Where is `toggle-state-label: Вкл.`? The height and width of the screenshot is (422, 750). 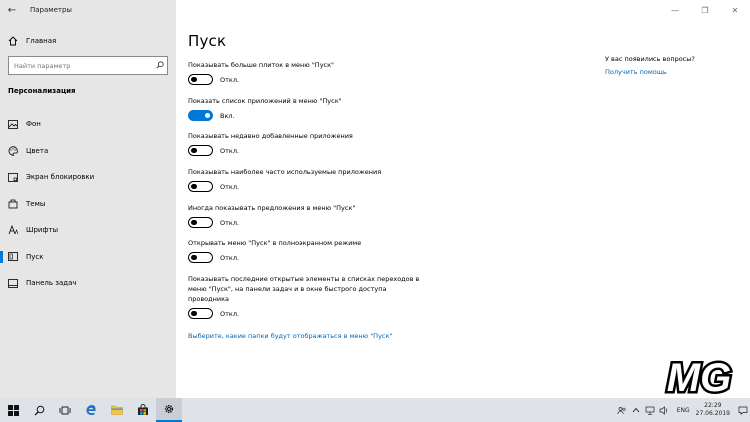
toggle-state-label: Вкл. is located at coordinates (227, 115).